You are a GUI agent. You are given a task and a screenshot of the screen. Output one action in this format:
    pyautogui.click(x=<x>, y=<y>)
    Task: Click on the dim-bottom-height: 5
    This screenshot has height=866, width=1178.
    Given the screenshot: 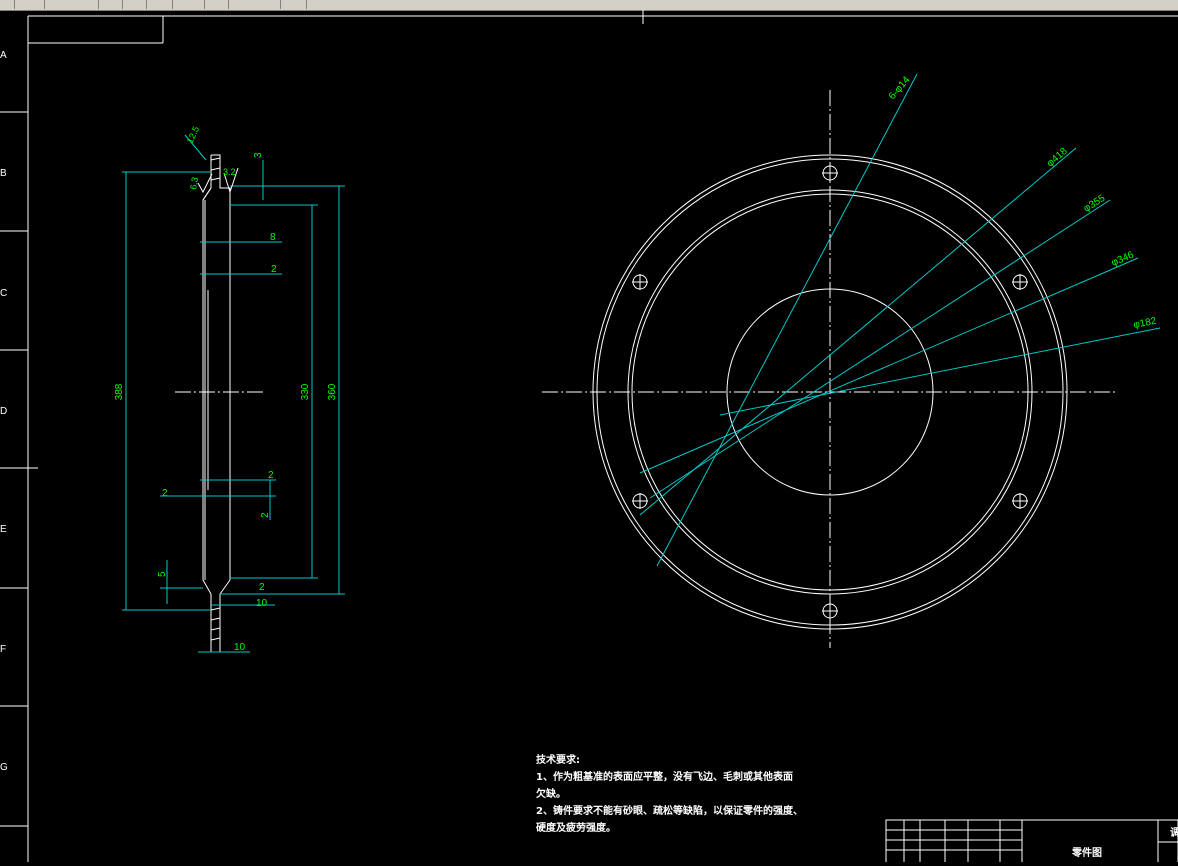 What is the action you would take?
    pyautogui.click(x=162, y=574)
    